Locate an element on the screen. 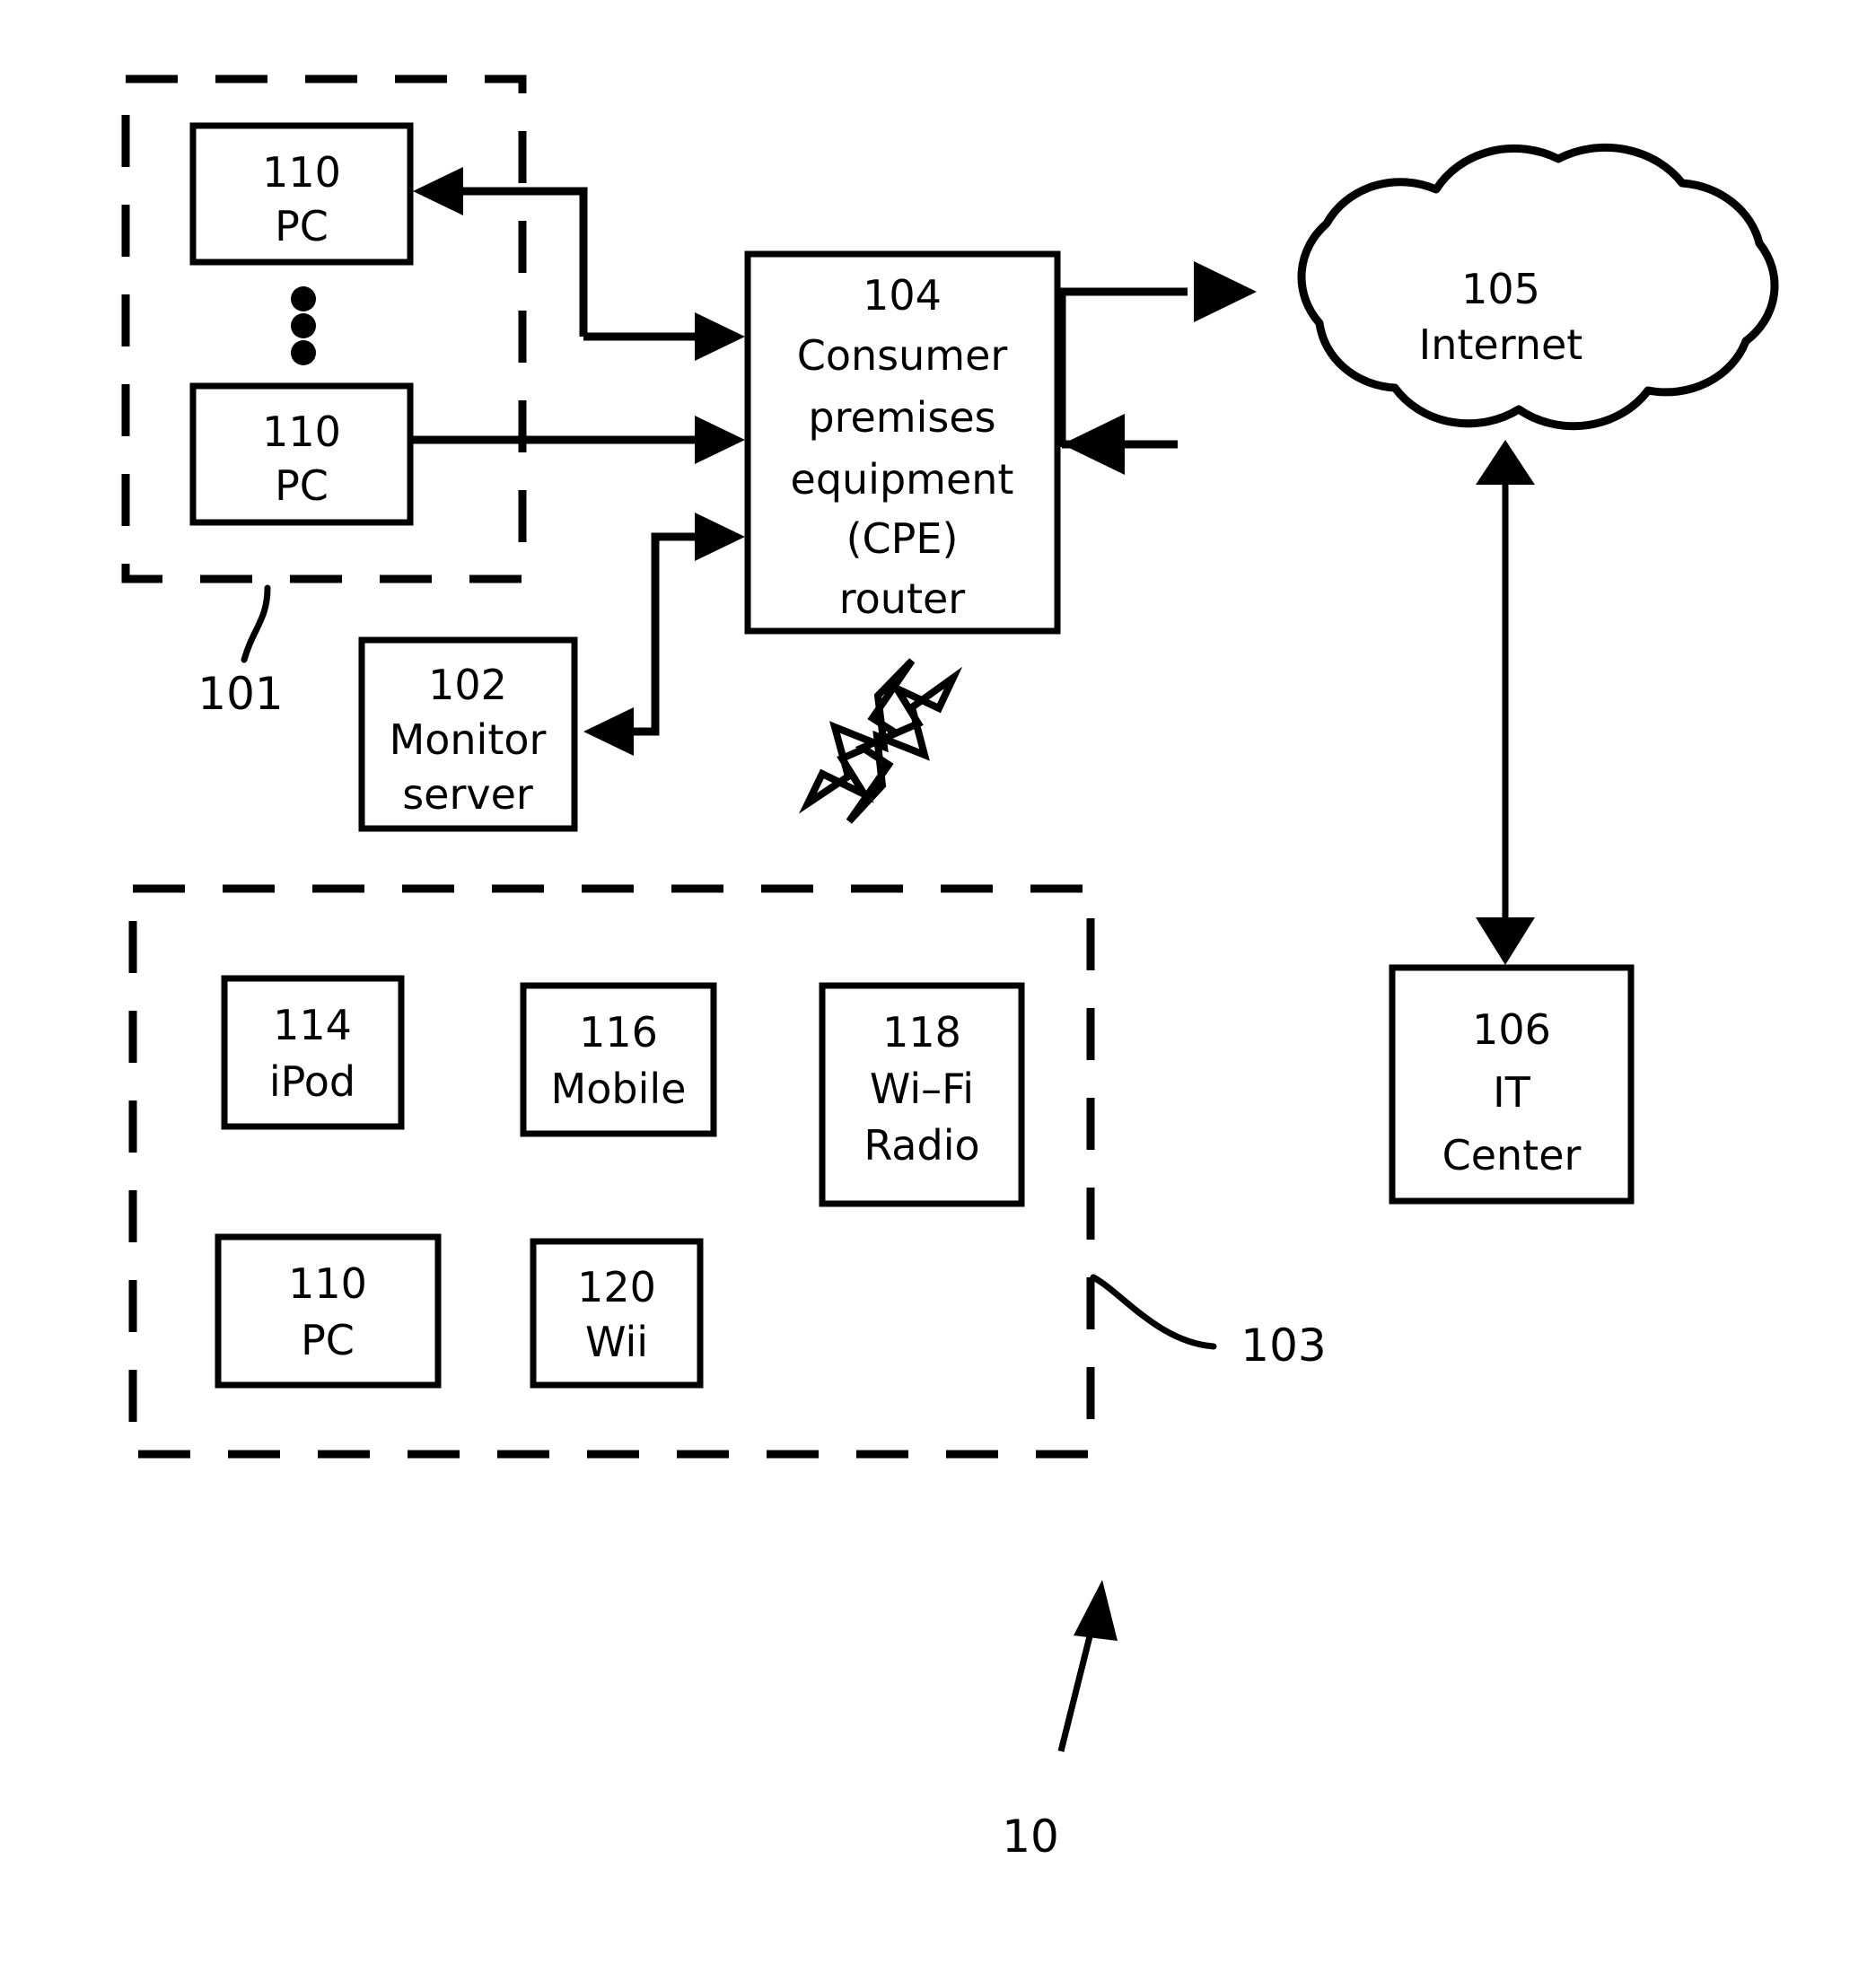 This screenshot has height=1964, width=1876. node-internet-line-0: 105 is located at coordinates (1500, 289).